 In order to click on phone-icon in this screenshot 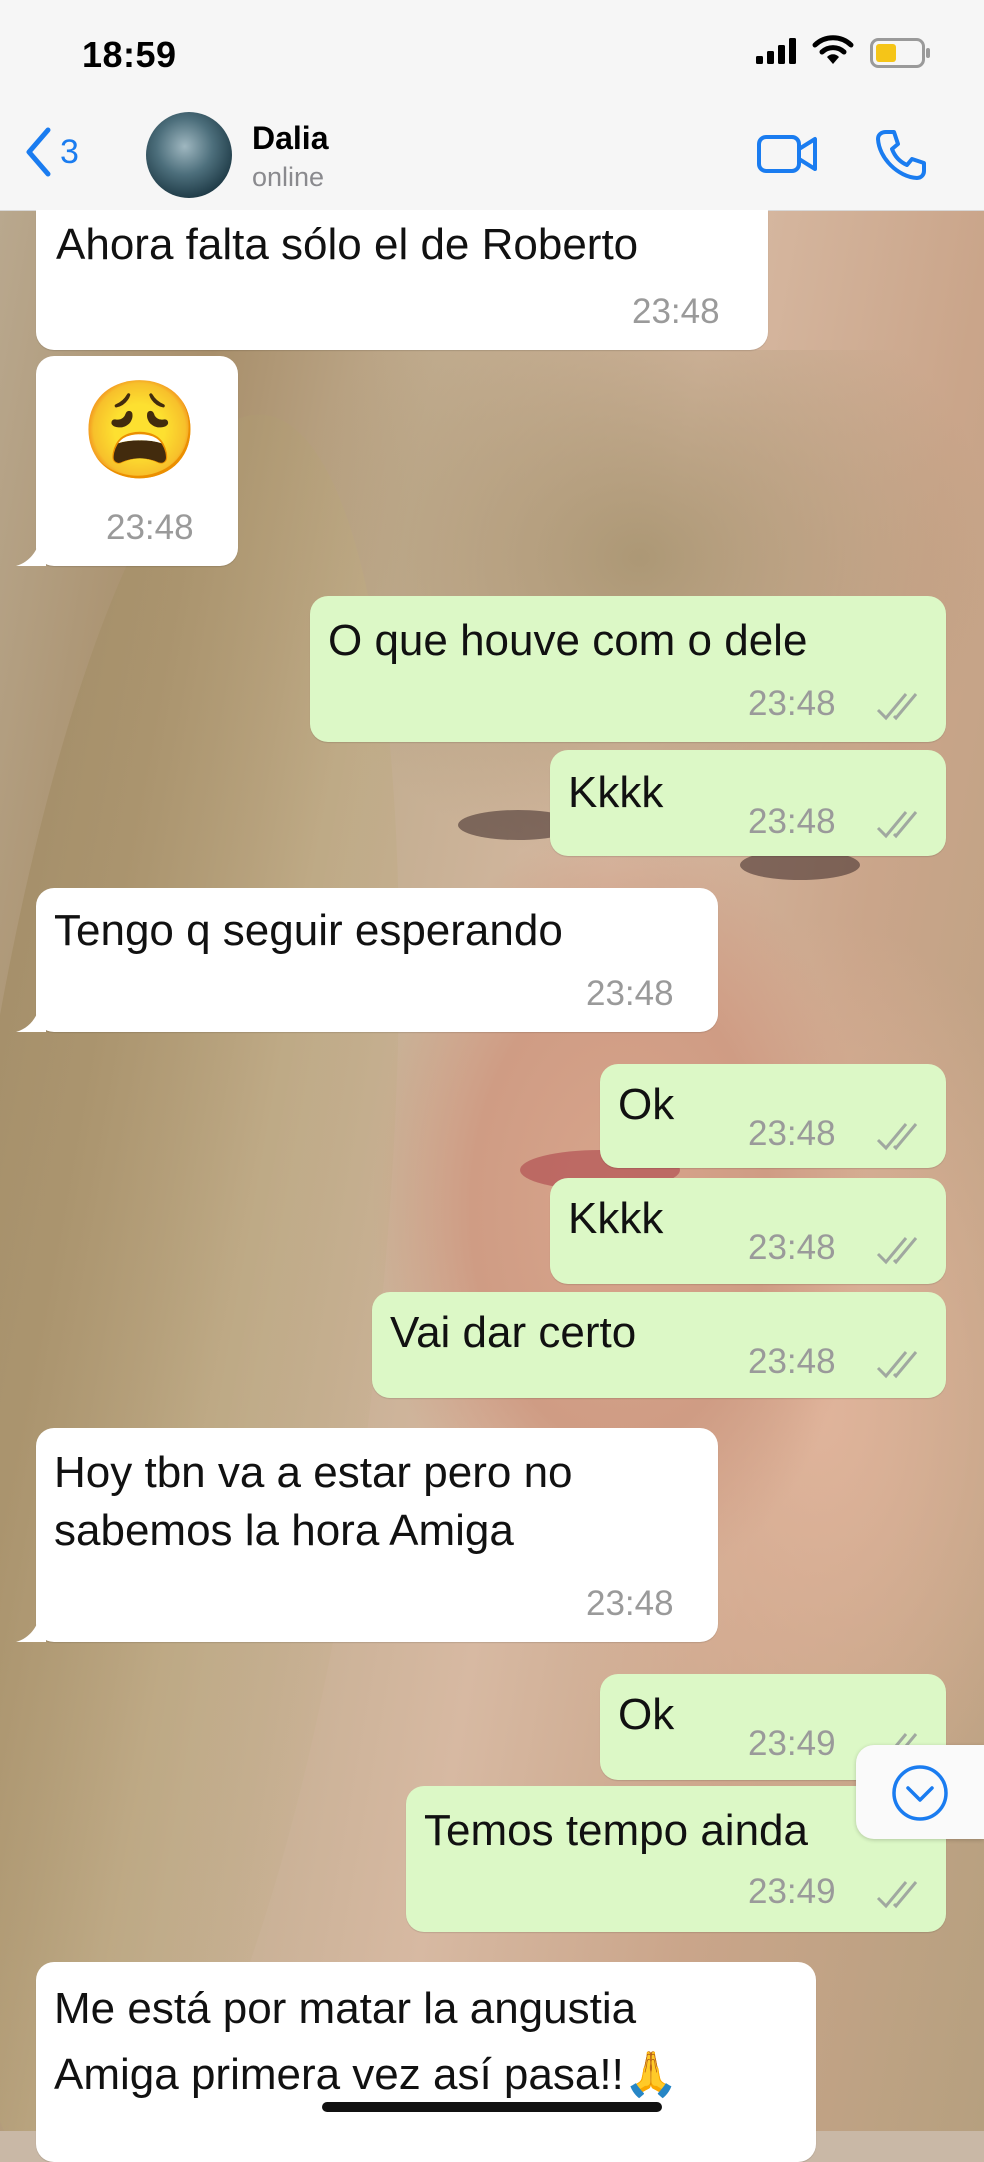, I will do `click(901, 155)`.